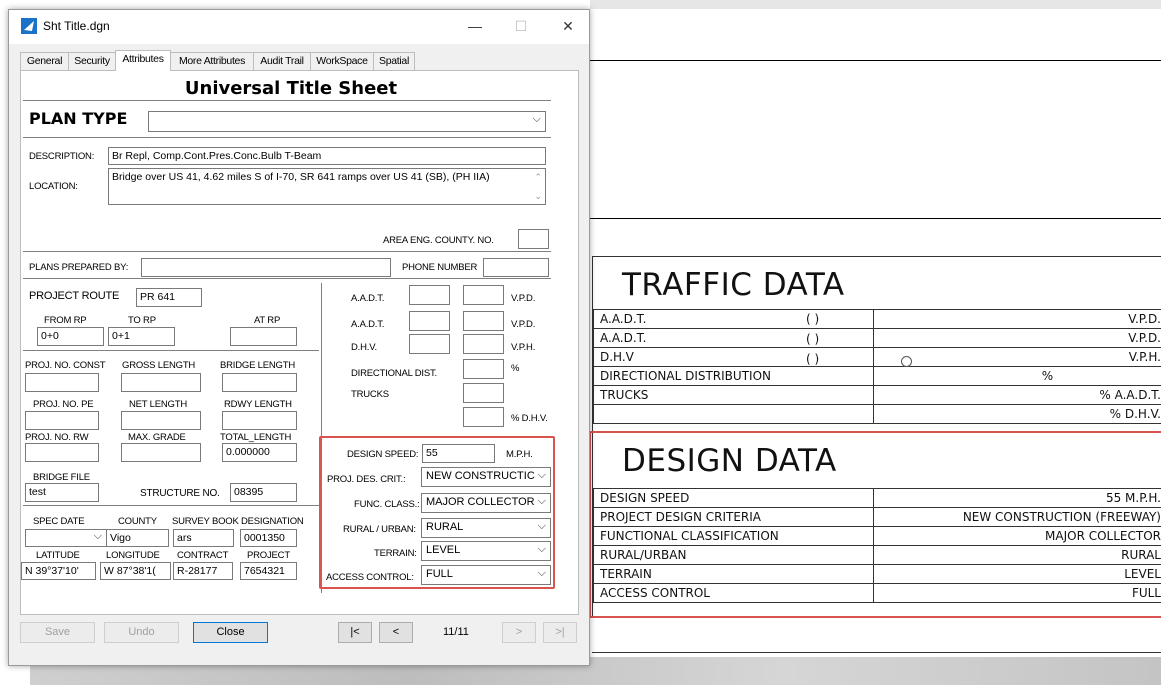 Image resolution: width=1161 pixels, height=694 pixels. Describe the element at coordinates (62, 492) in the screenshot. I see `bridge-file-field: test` at that location.